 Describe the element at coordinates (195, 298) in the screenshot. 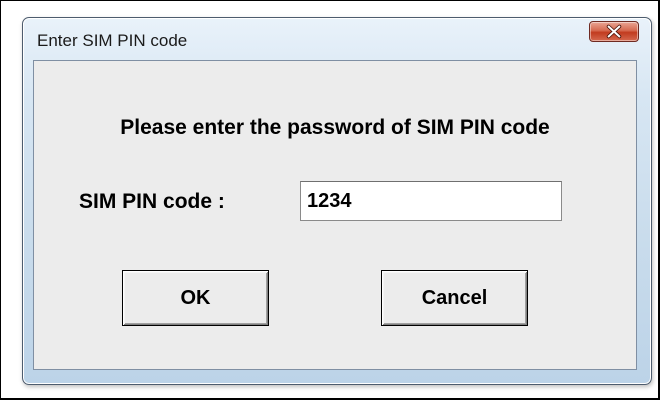

I see `ok-button: OK` at that location.